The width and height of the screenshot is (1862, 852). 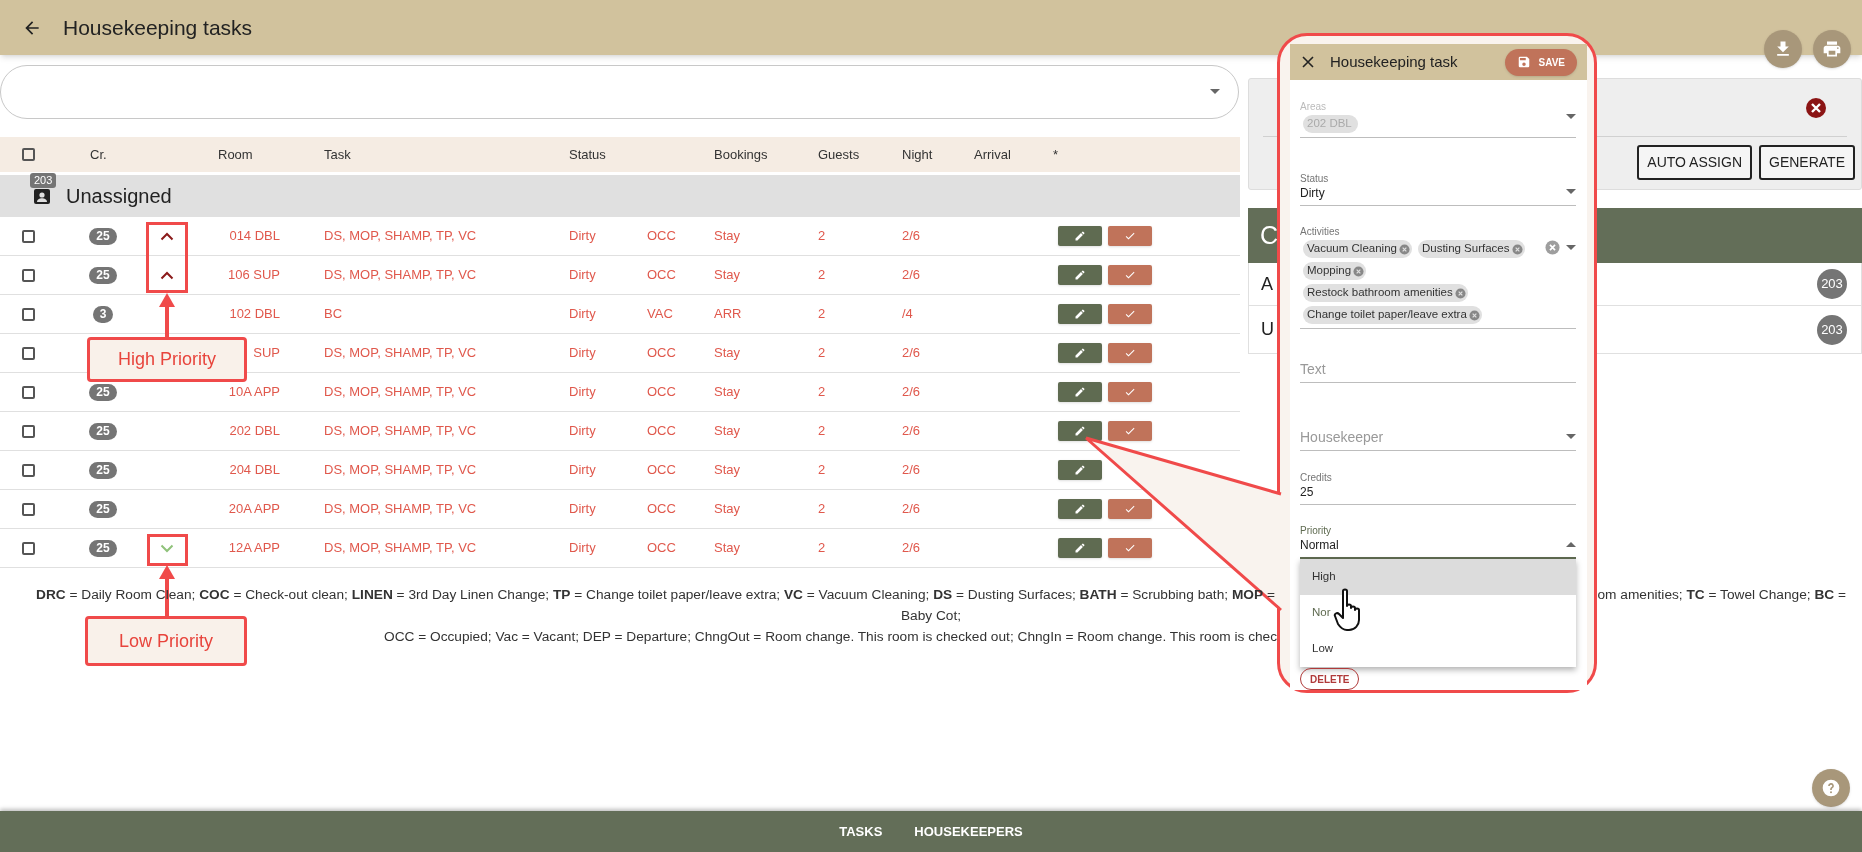 What do you see at coordinates (1807, 162) in the screenshot?
I see `action-button: GENERATE` at bounding box center [1807, 162].